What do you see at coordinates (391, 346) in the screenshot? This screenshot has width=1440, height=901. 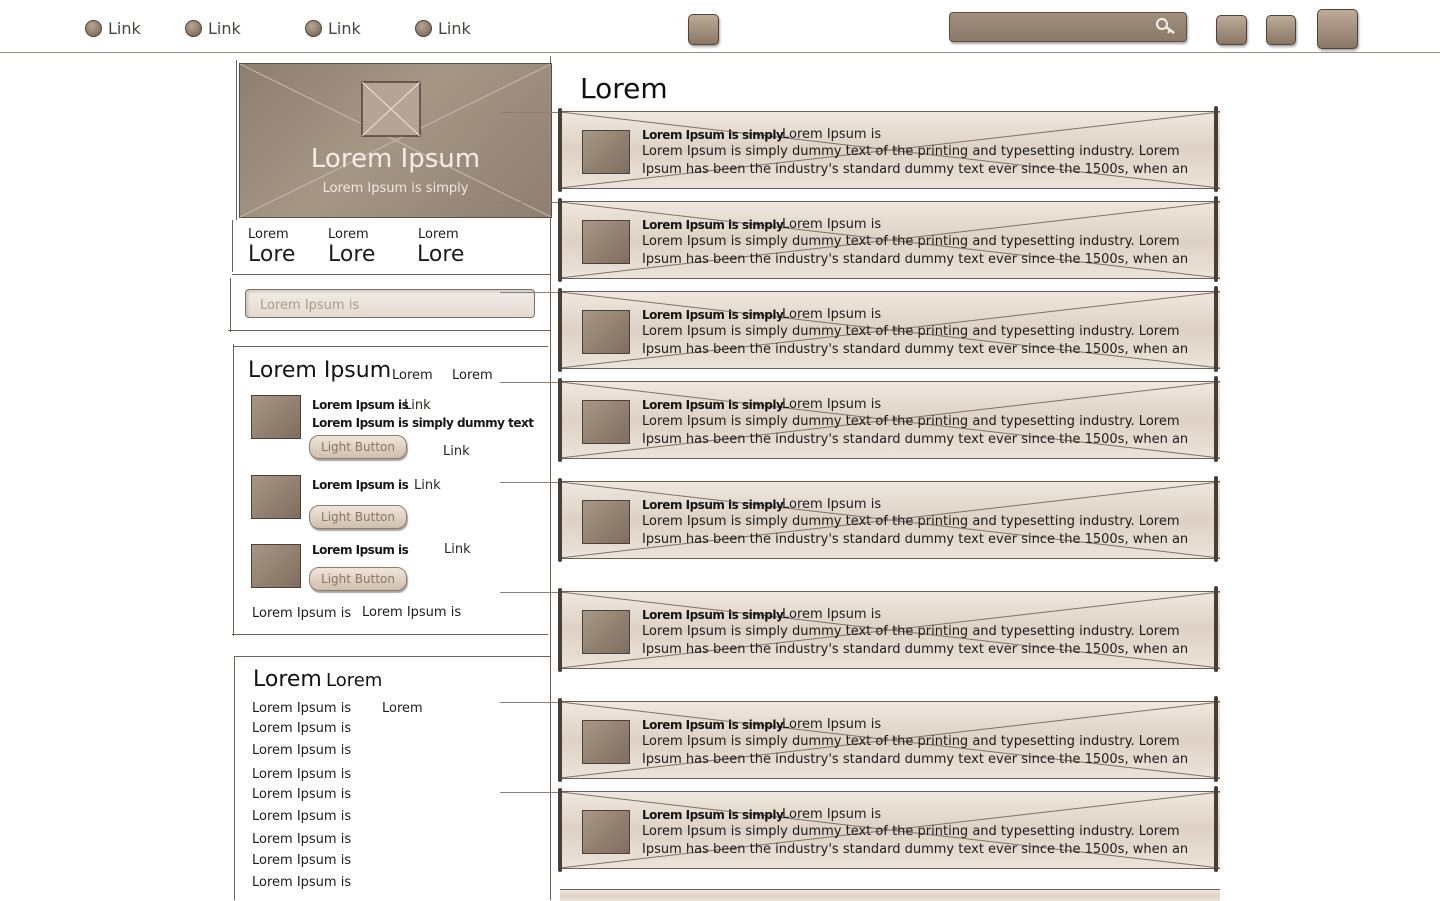 I see `sidebar-divider` at bounding box center [391, 346].